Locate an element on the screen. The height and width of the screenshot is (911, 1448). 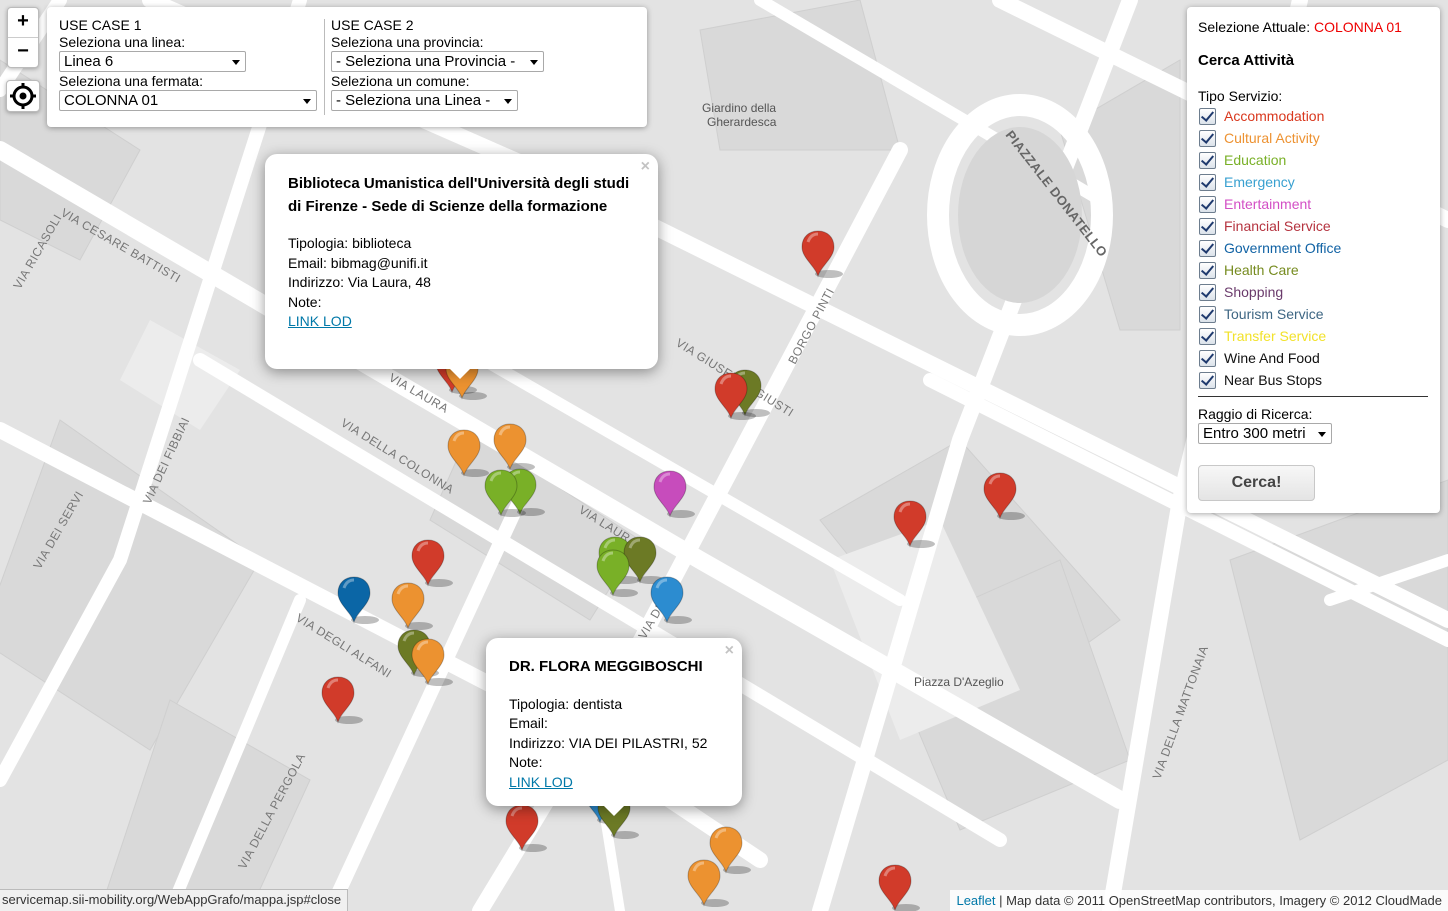
service-type-item: Health Care is located at coordinates (1270, 270).